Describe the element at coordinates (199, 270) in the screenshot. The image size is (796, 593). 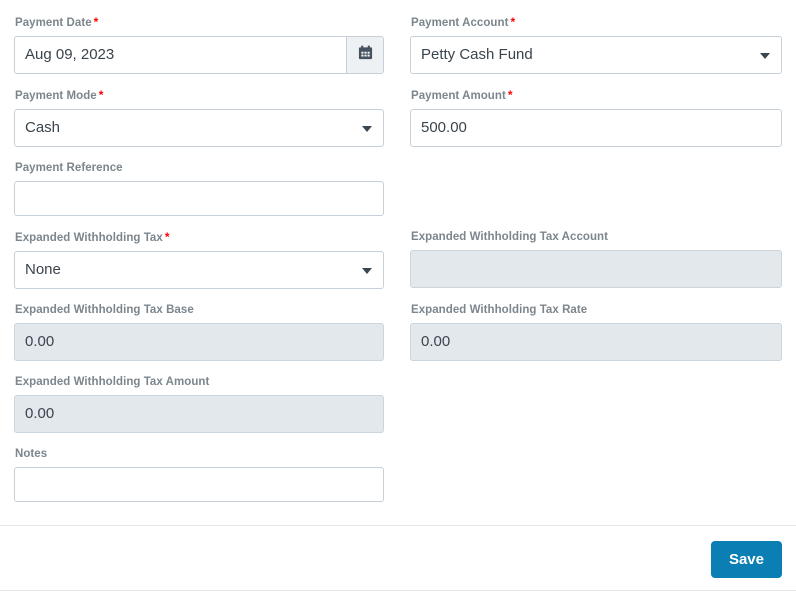
I see `expanded-withholding-tax-input: None` at that location.